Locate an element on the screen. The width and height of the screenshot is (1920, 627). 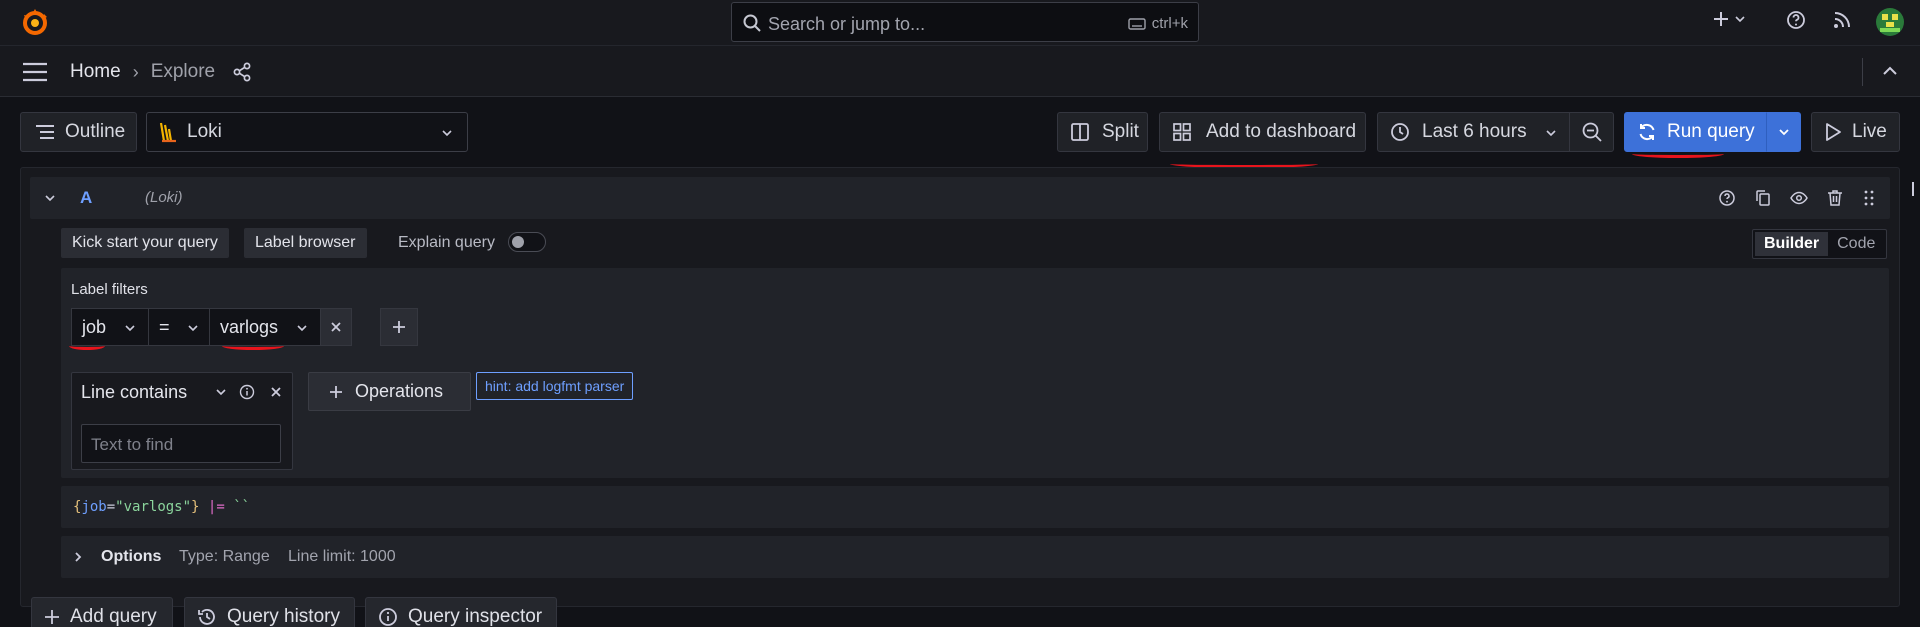
outline-icon is located at coordinates (45, 132).